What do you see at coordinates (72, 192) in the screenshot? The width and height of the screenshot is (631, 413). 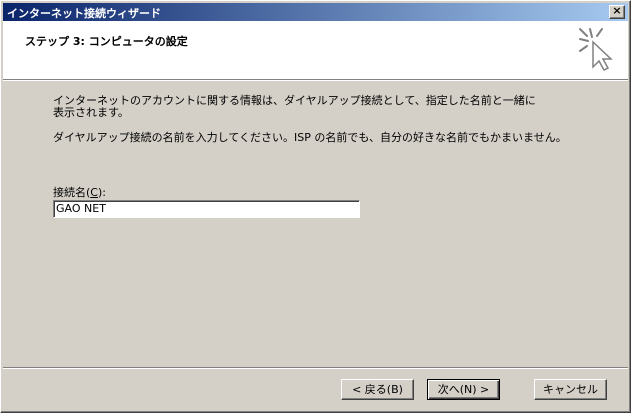 I see `label-prefix: 接続名(` at bounding box center [72, 192].